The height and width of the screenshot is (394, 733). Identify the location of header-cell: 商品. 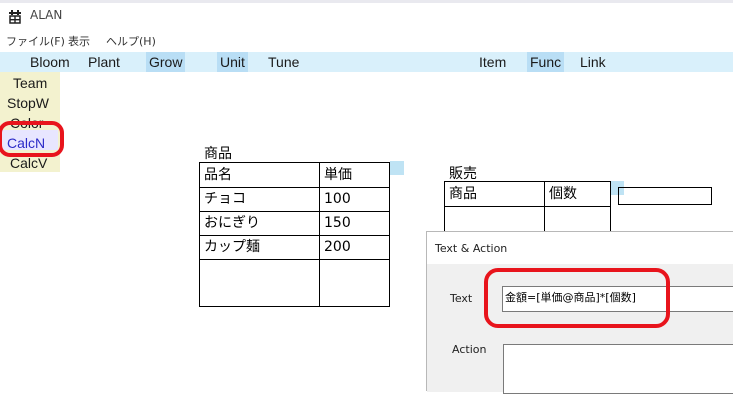
(461, 194).